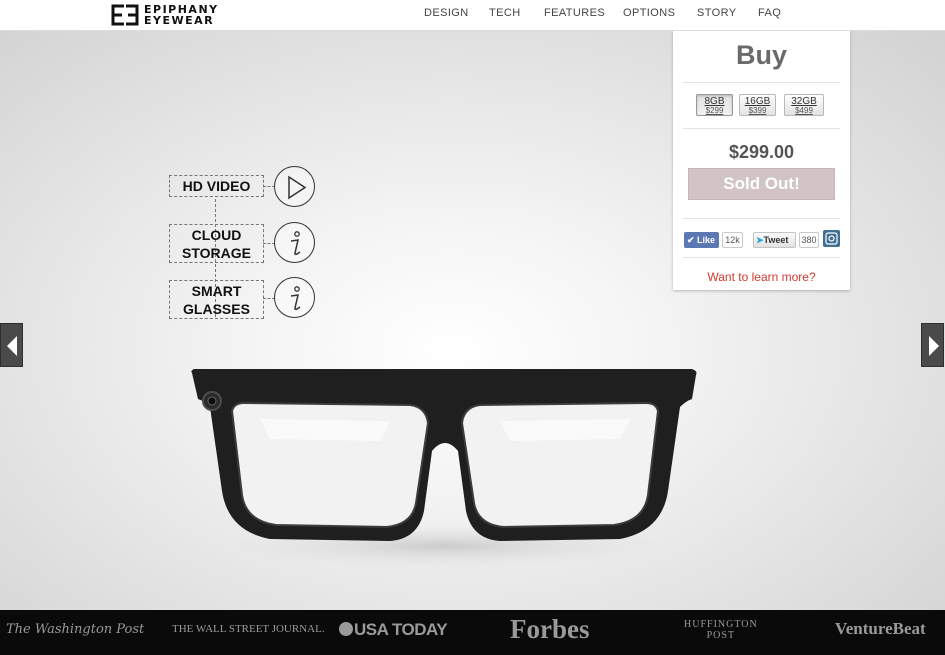  What do you see at coordinates (721, 624) in the screenshot?
I see `huffington-line1: HUFFINGTON` at bounding box center [721, 624].